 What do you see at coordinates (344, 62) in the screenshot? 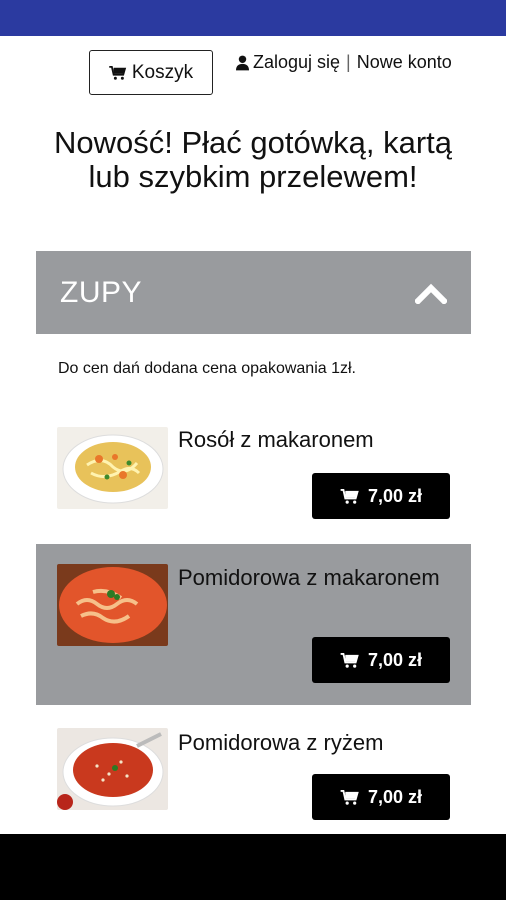
I see `account-links: Zaloguj się | Nowe konto` at bounding box center [344, 62].